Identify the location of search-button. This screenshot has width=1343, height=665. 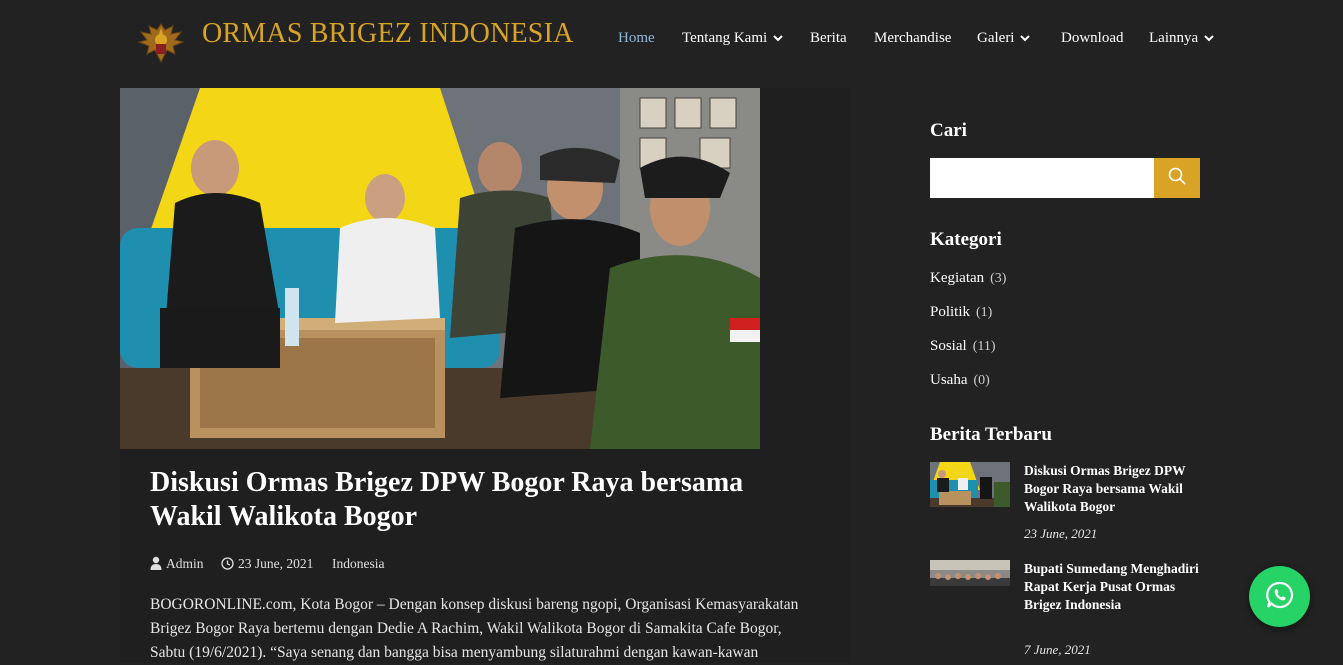
(1177, 178).